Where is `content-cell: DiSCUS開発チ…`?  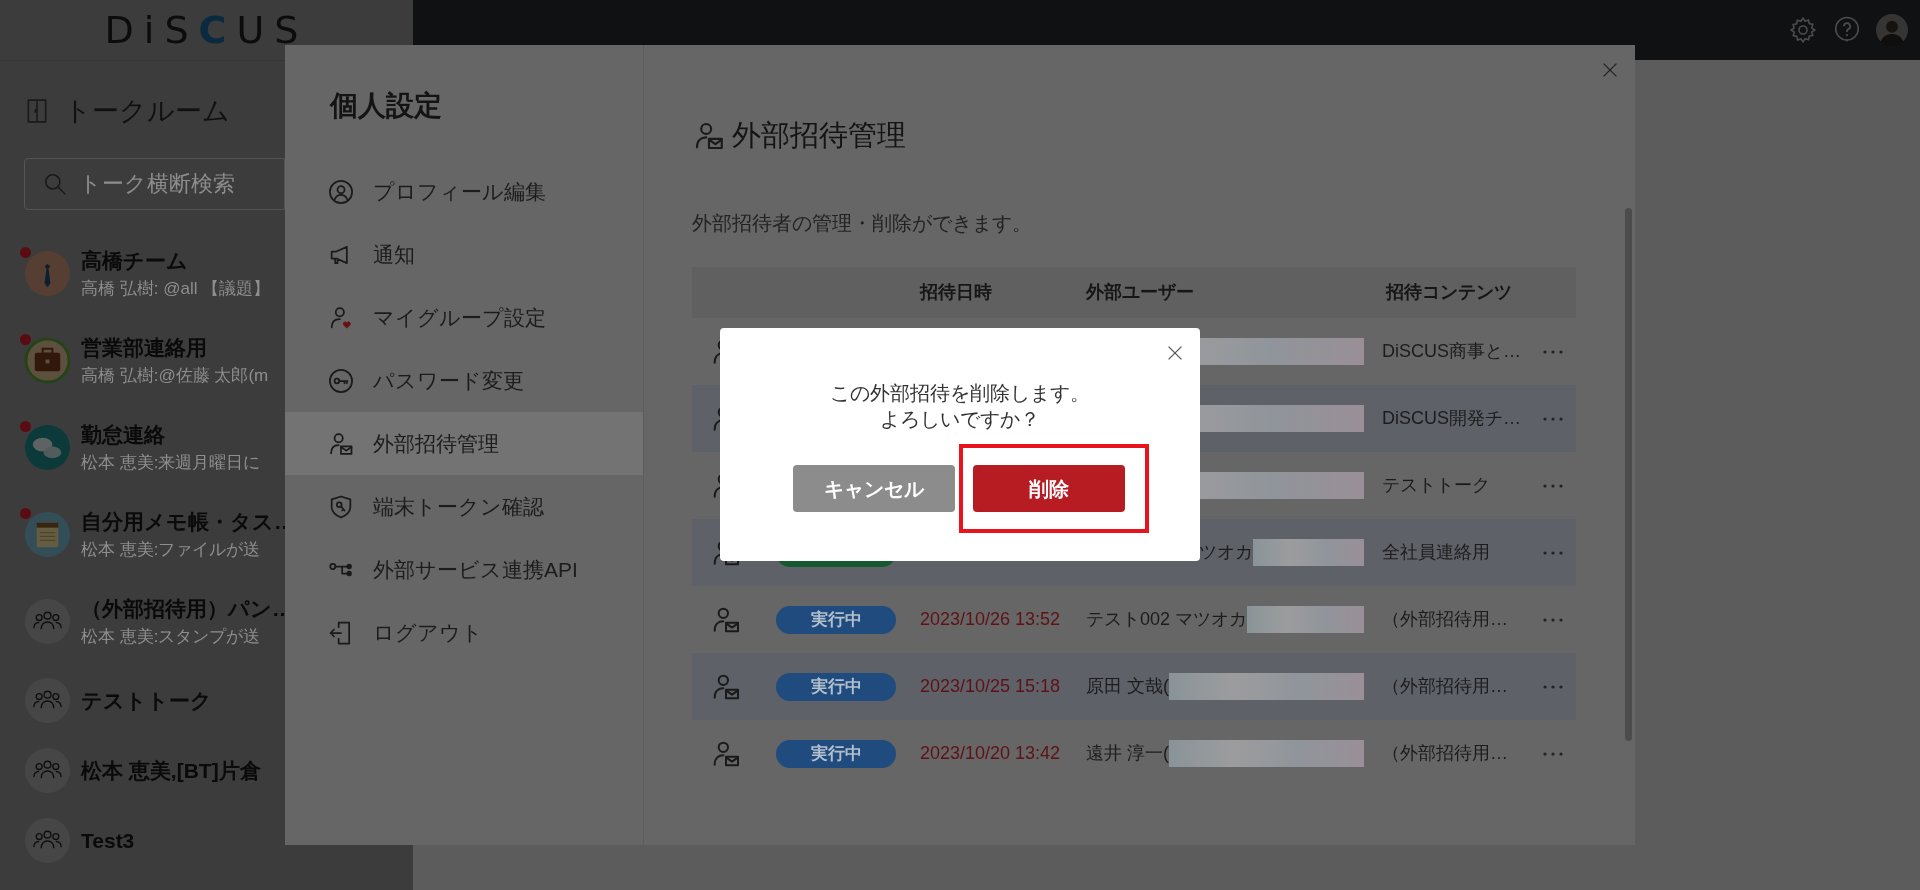 content-cell: DiSCUS開発チ… is located at coordinates (1451, 418).